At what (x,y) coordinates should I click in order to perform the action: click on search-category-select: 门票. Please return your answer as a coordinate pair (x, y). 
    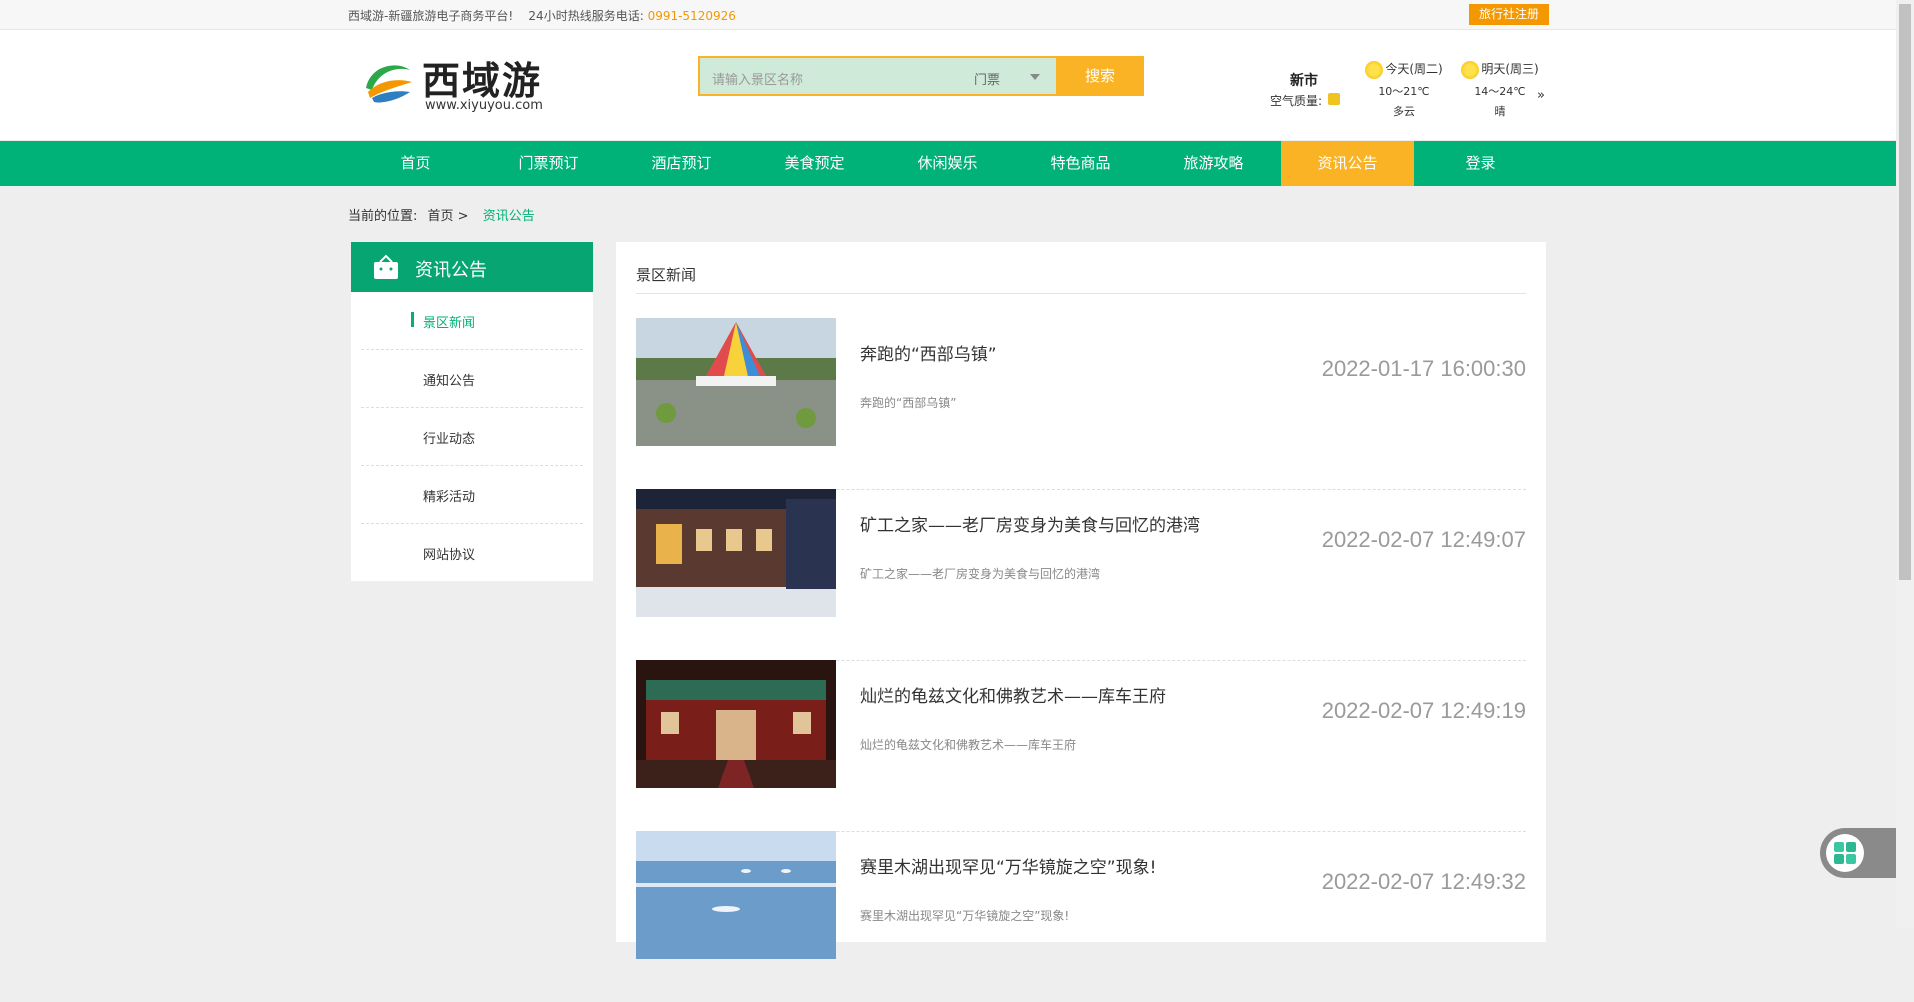
    Looking at the image, I should click on (987, 78).